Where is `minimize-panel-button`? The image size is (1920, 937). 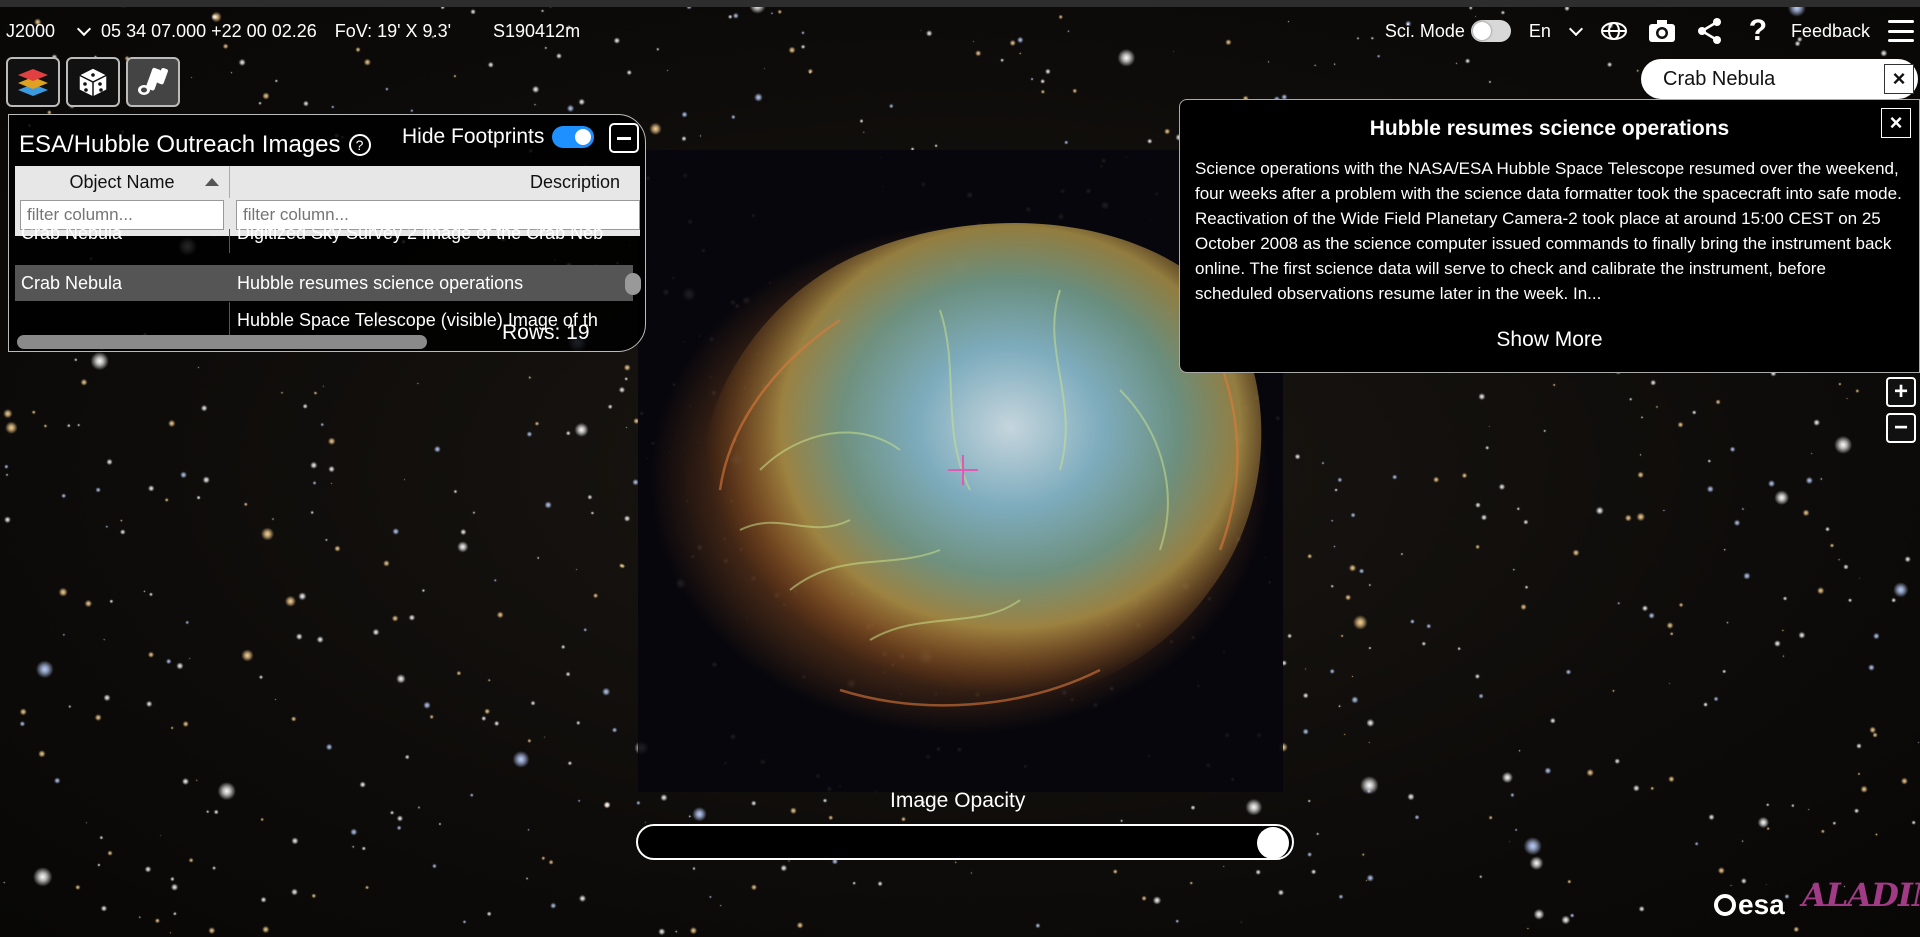
minimize-panel-button is located at coordinates (624, 138).